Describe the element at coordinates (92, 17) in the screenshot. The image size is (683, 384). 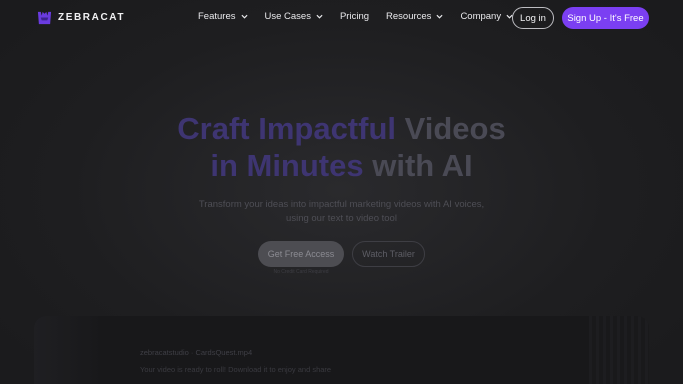
I see `brand-name: ZEBRACAT` at that location.